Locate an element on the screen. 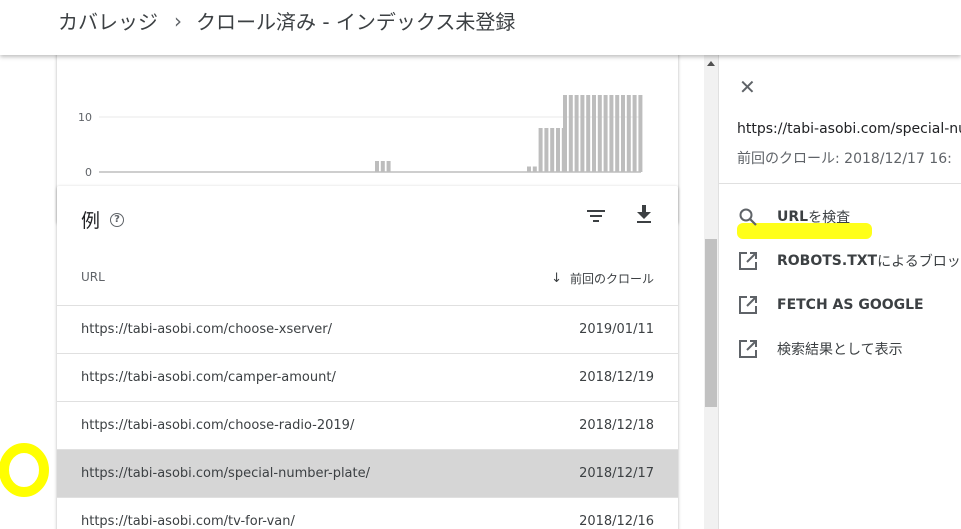 The image size is (961, 529). panel-last-crawl: 前回のクロール: 2018/12/17 16: is located at coordinates (844, 159).